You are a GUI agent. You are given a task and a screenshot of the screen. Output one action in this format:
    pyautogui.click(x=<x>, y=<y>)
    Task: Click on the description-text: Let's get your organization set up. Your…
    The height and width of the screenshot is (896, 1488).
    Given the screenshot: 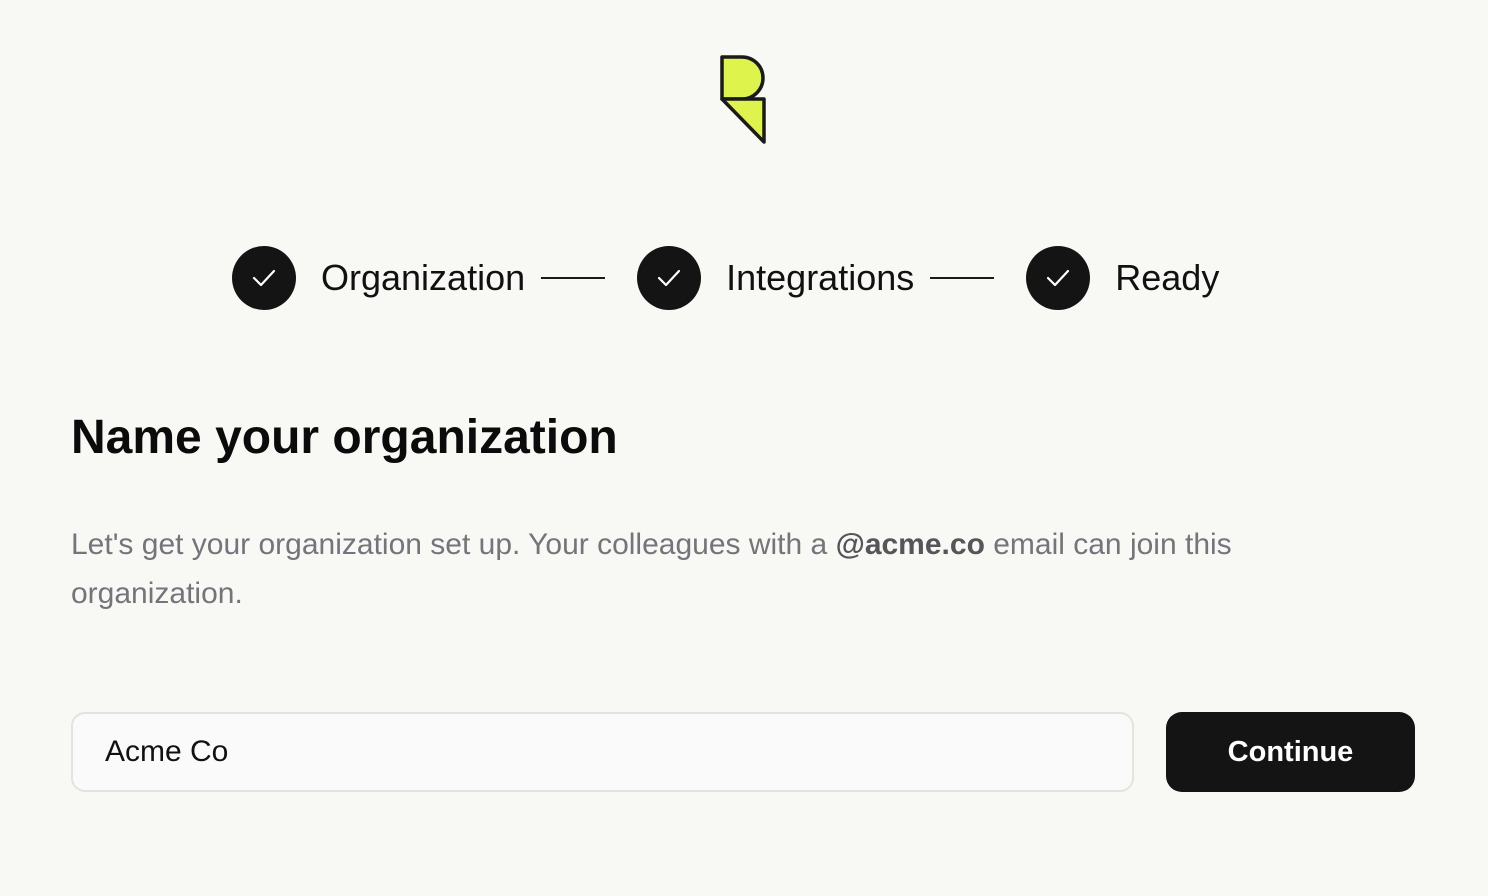 What is the action you would take?
    pyautogui.click(x=453, y=544)
    